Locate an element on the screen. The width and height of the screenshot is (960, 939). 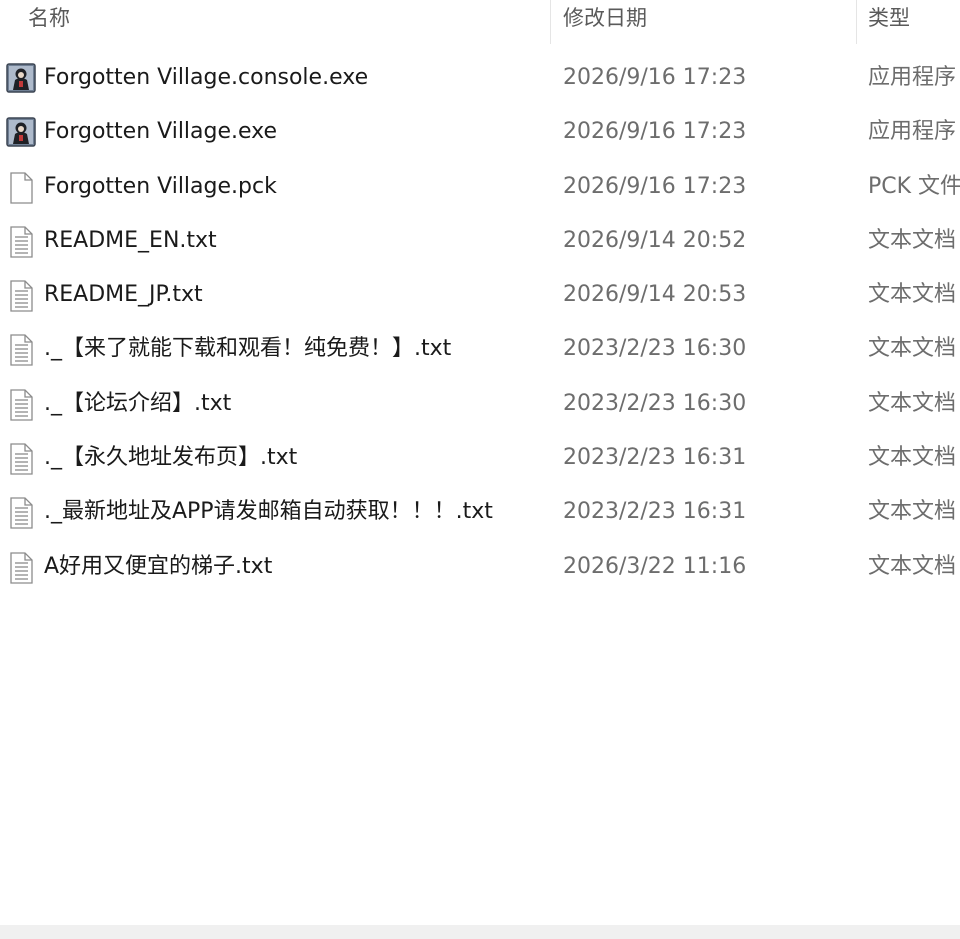
file-name: ._【永久地址发布页】.txt is located at coordinates (171, 458).